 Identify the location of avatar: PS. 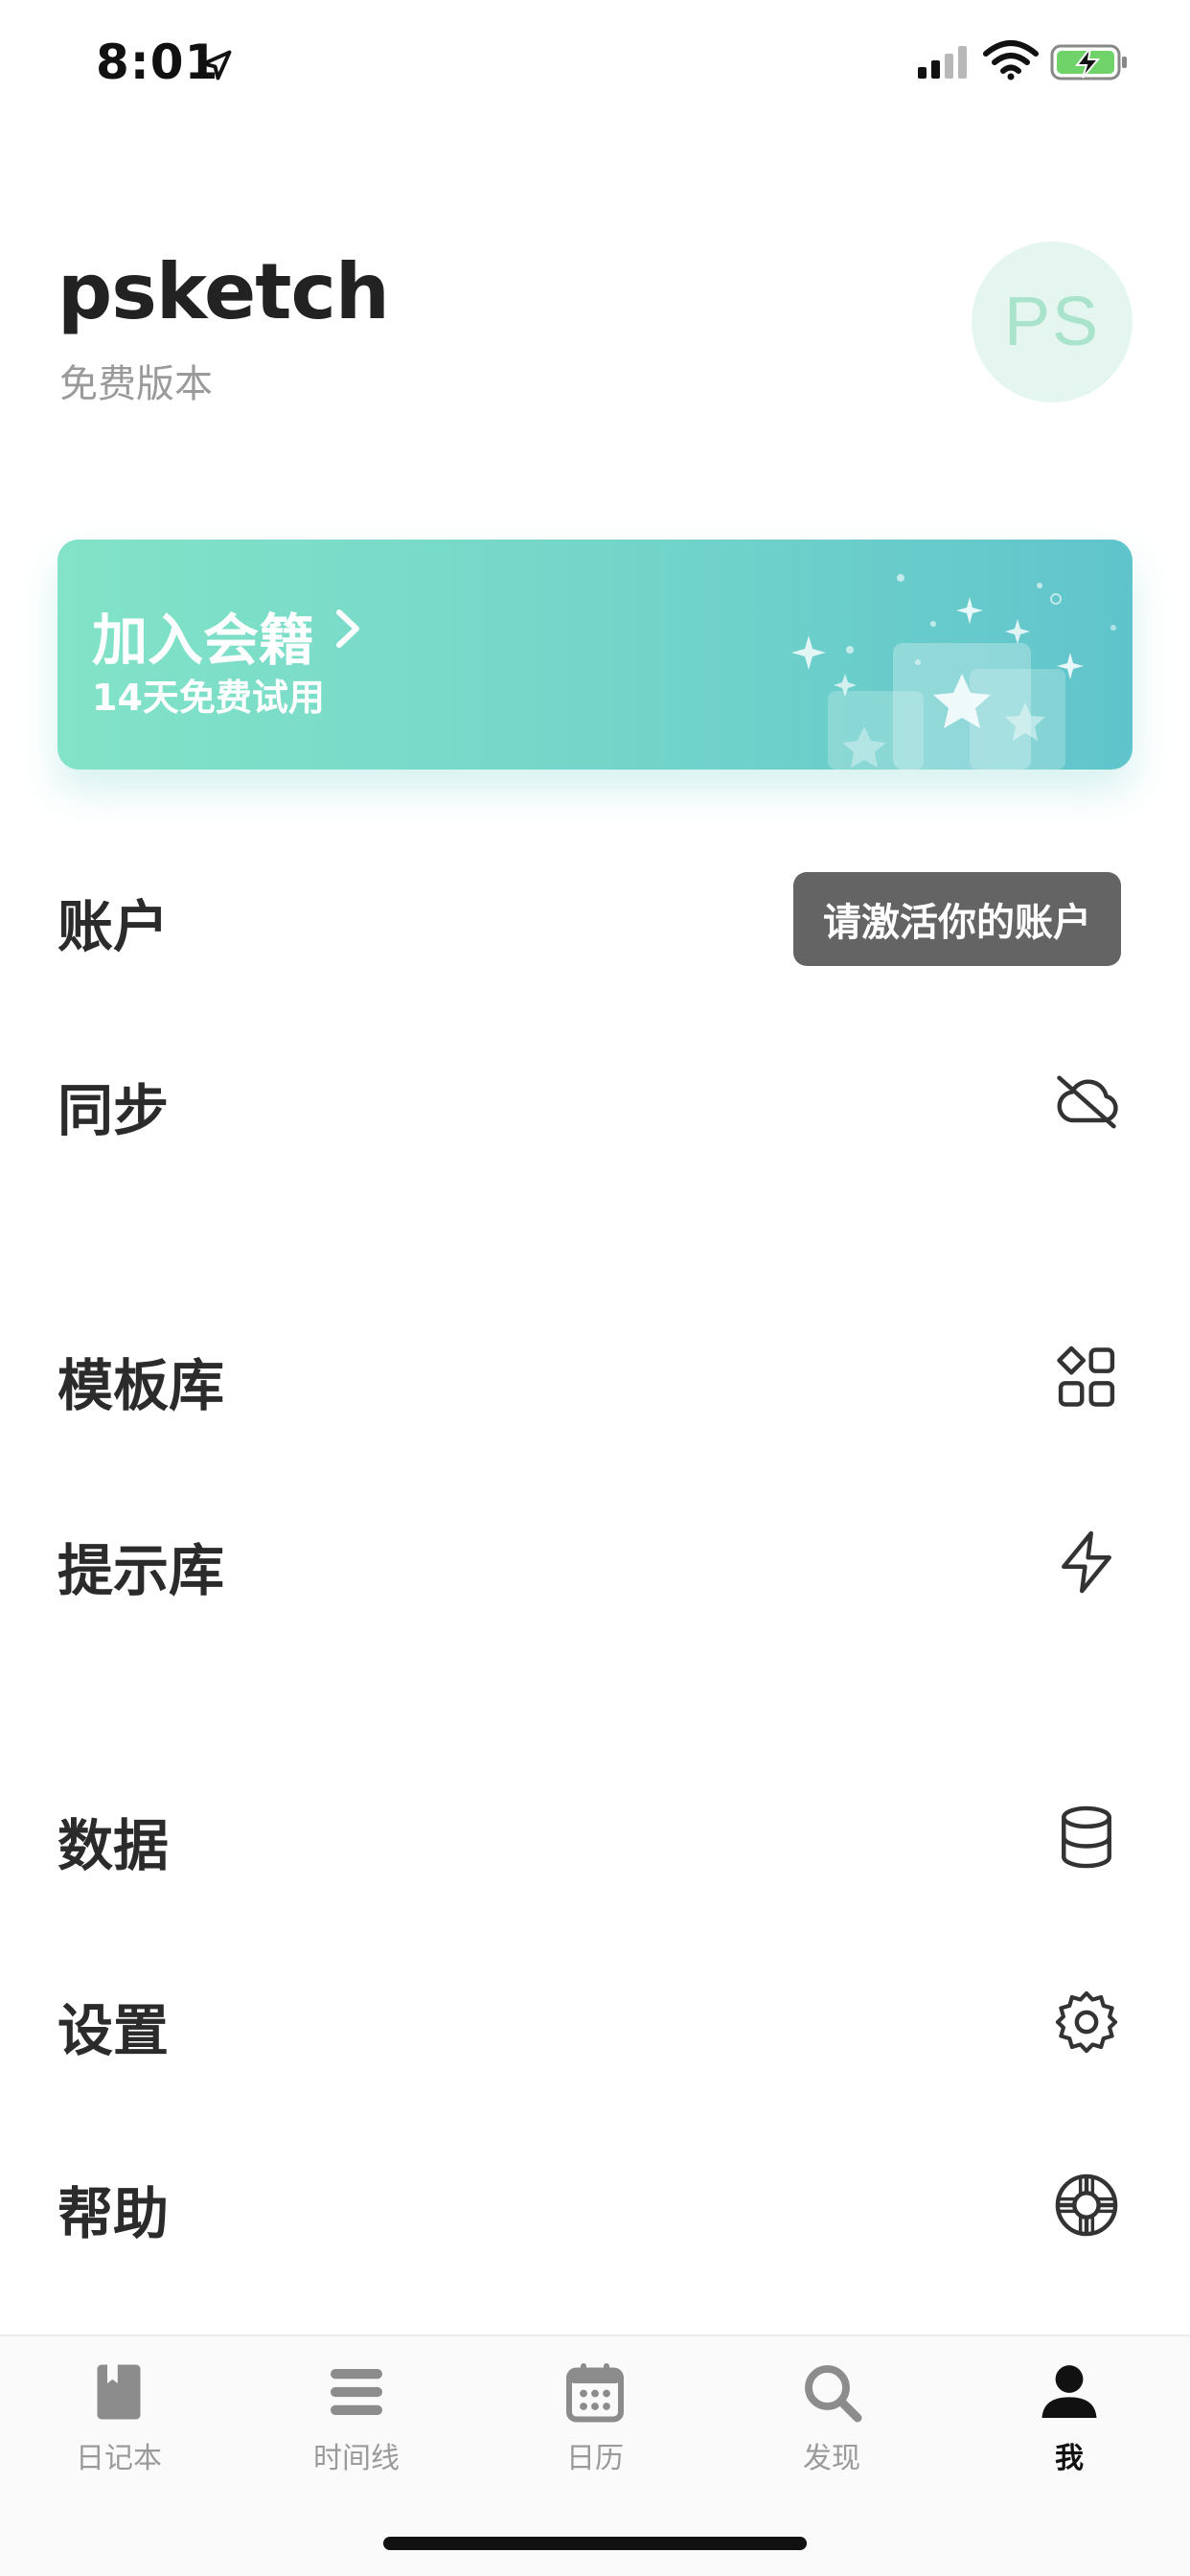
(1052, 322).